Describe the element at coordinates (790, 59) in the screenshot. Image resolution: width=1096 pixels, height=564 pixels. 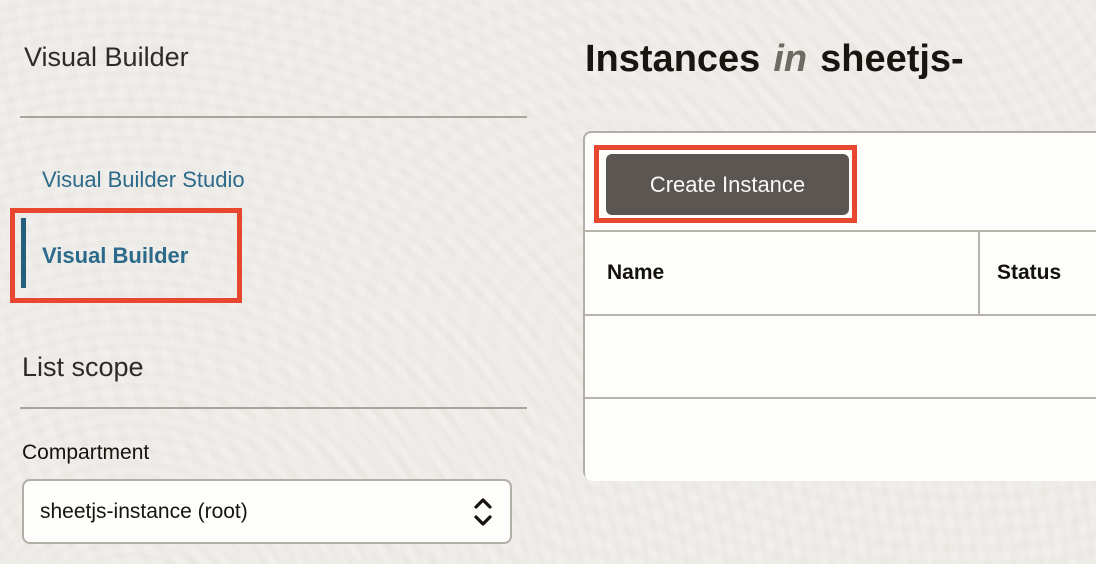
I see `page-title-in: in` at that location.